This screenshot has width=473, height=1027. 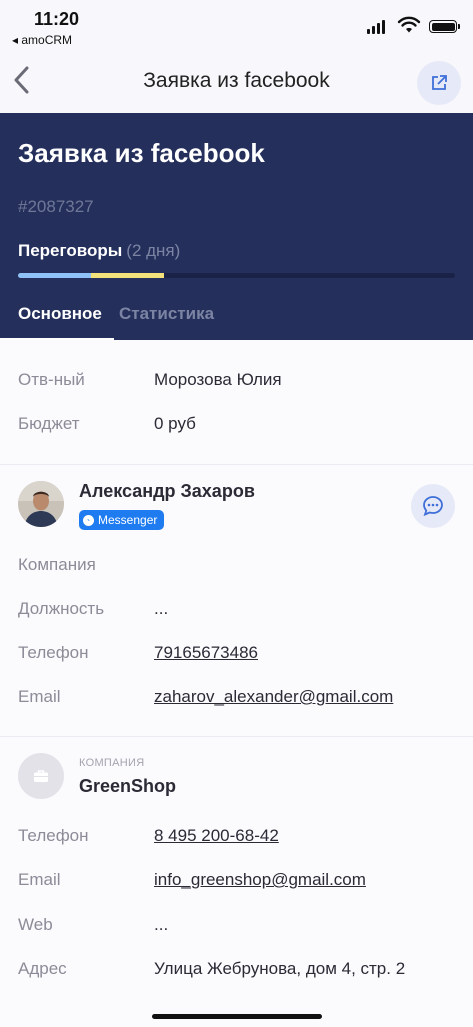 I want to click on deal-stage-label: Переговоры, so click(x=70, y=250).